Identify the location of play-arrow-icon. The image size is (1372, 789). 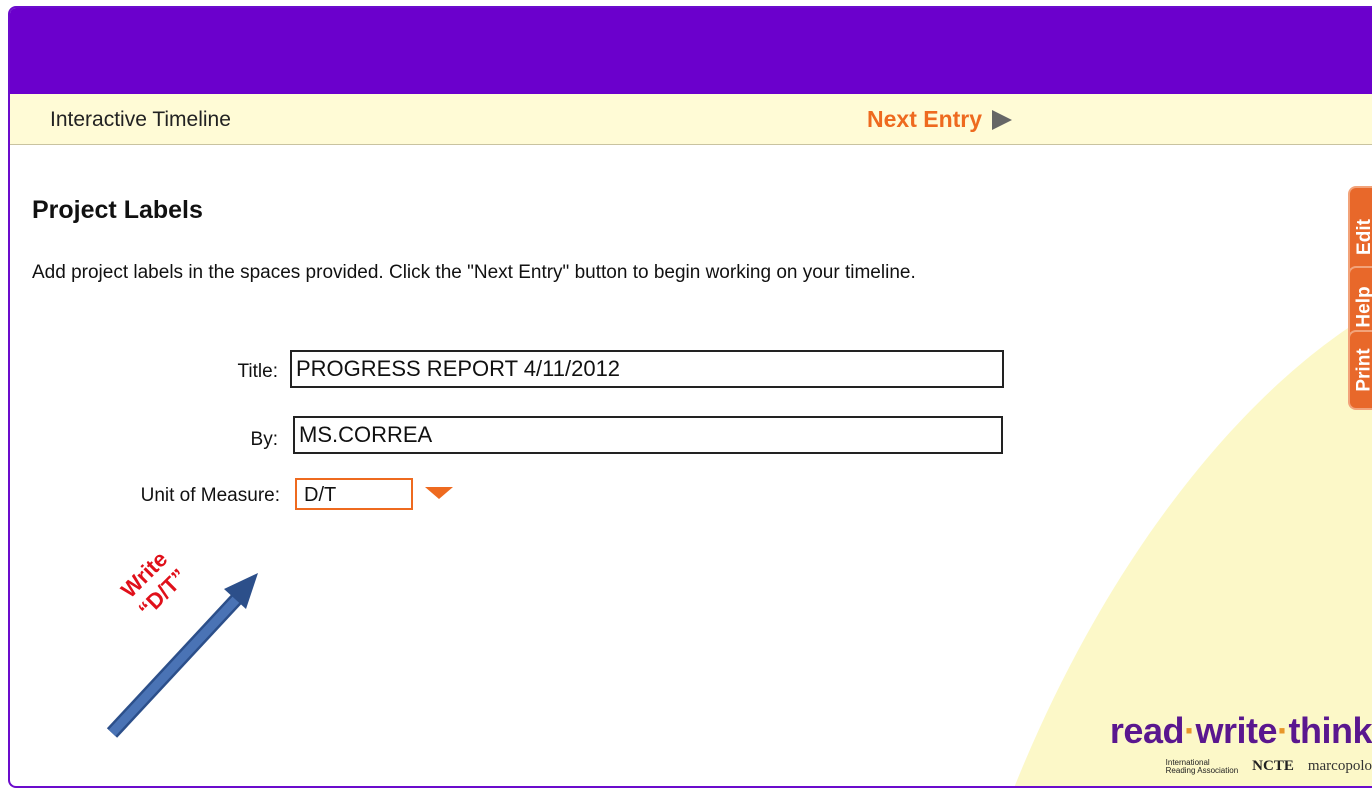
(1002, 119).